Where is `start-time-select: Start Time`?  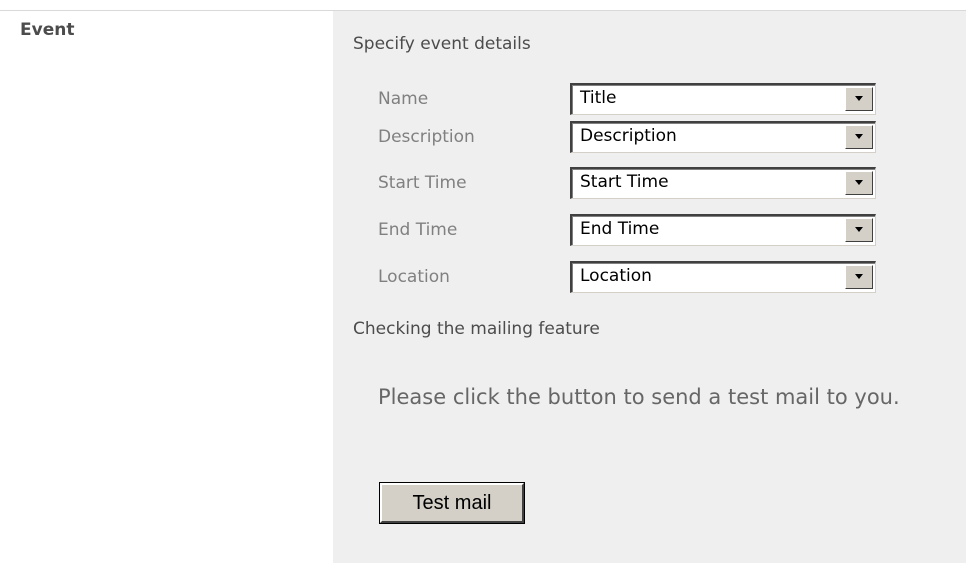
start-time-select: Start Time is located at coordinates (723, 183).